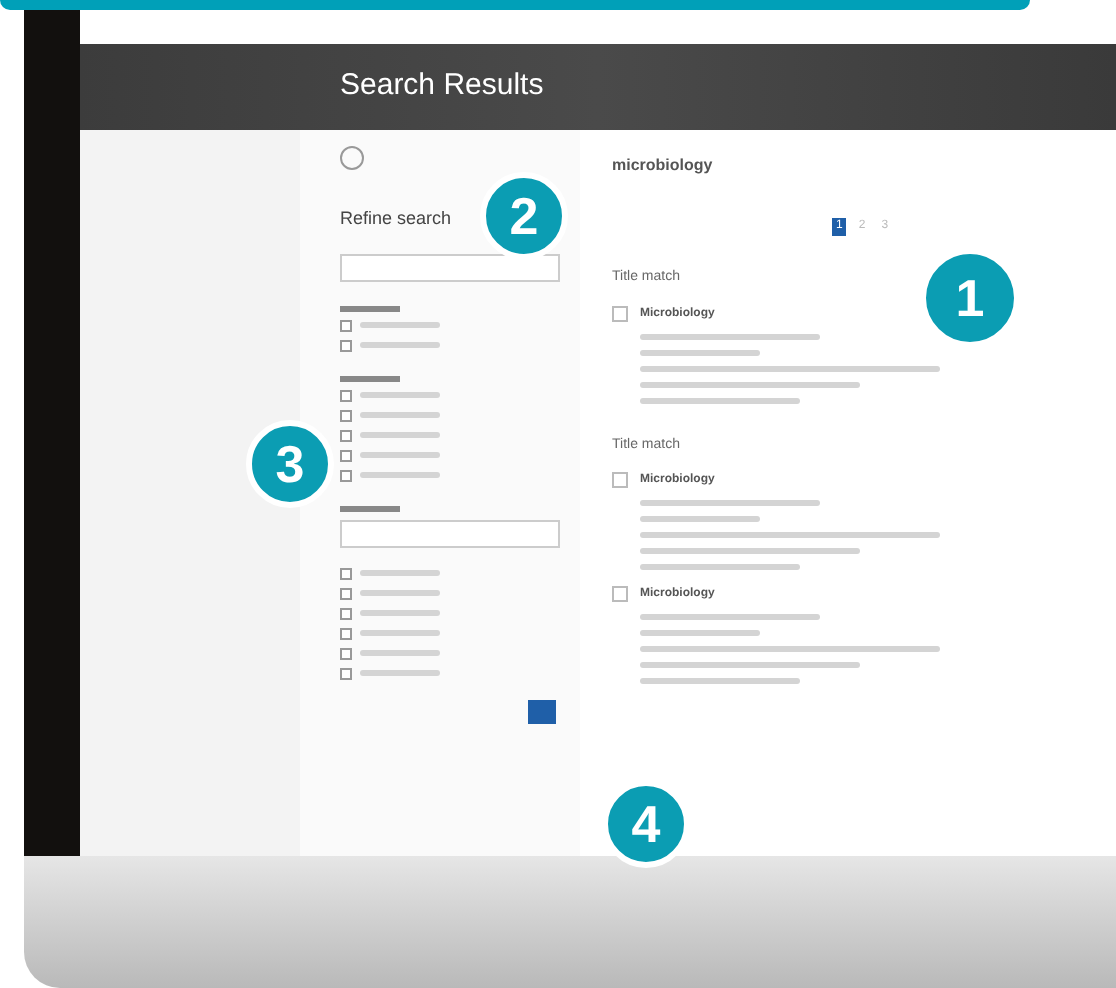 The width and height of the screenshot is (1116, 988). What do you see at coordinates (396, 219) in the screenshot?
I see `sidebar-heading: Refine search` at bounding box center [396, 219].